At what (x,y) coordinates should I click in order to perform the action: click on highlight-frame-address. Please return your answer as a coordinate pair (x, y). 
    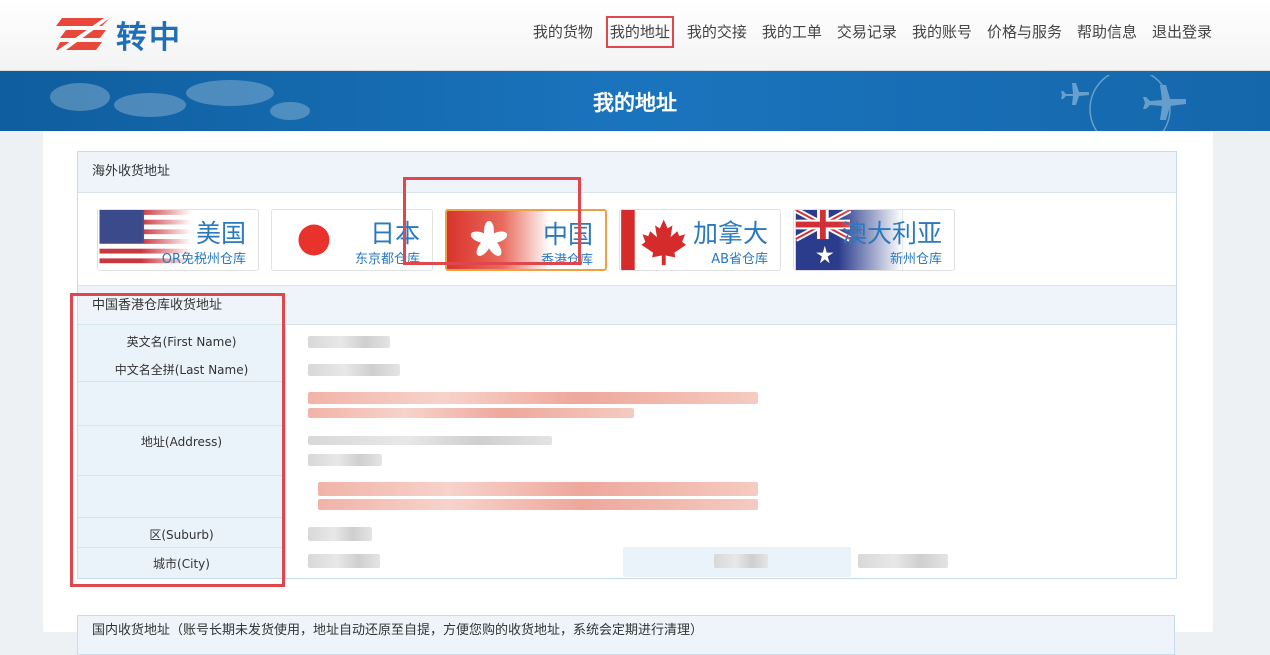
    Looking at the image, I should click on (177, 440).